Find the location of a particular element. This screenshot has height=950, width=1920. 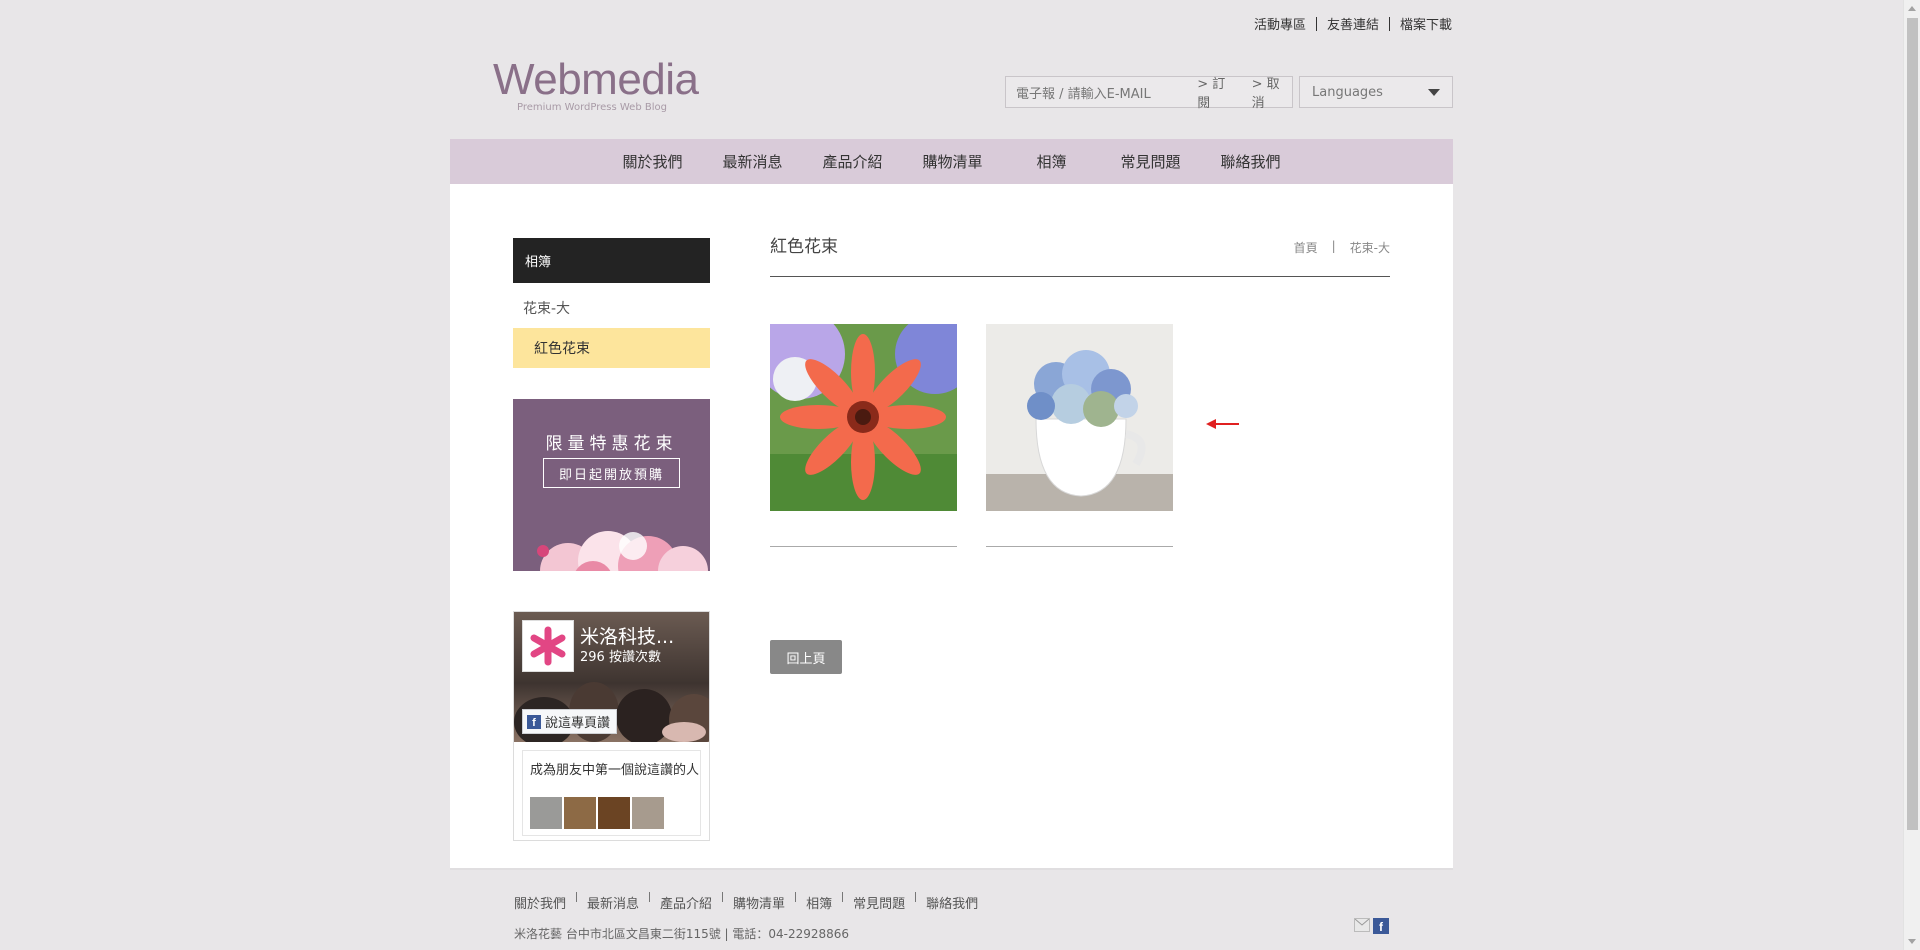

footer-link-contact: 聯絡我們 is located at coordinates (952, 902).